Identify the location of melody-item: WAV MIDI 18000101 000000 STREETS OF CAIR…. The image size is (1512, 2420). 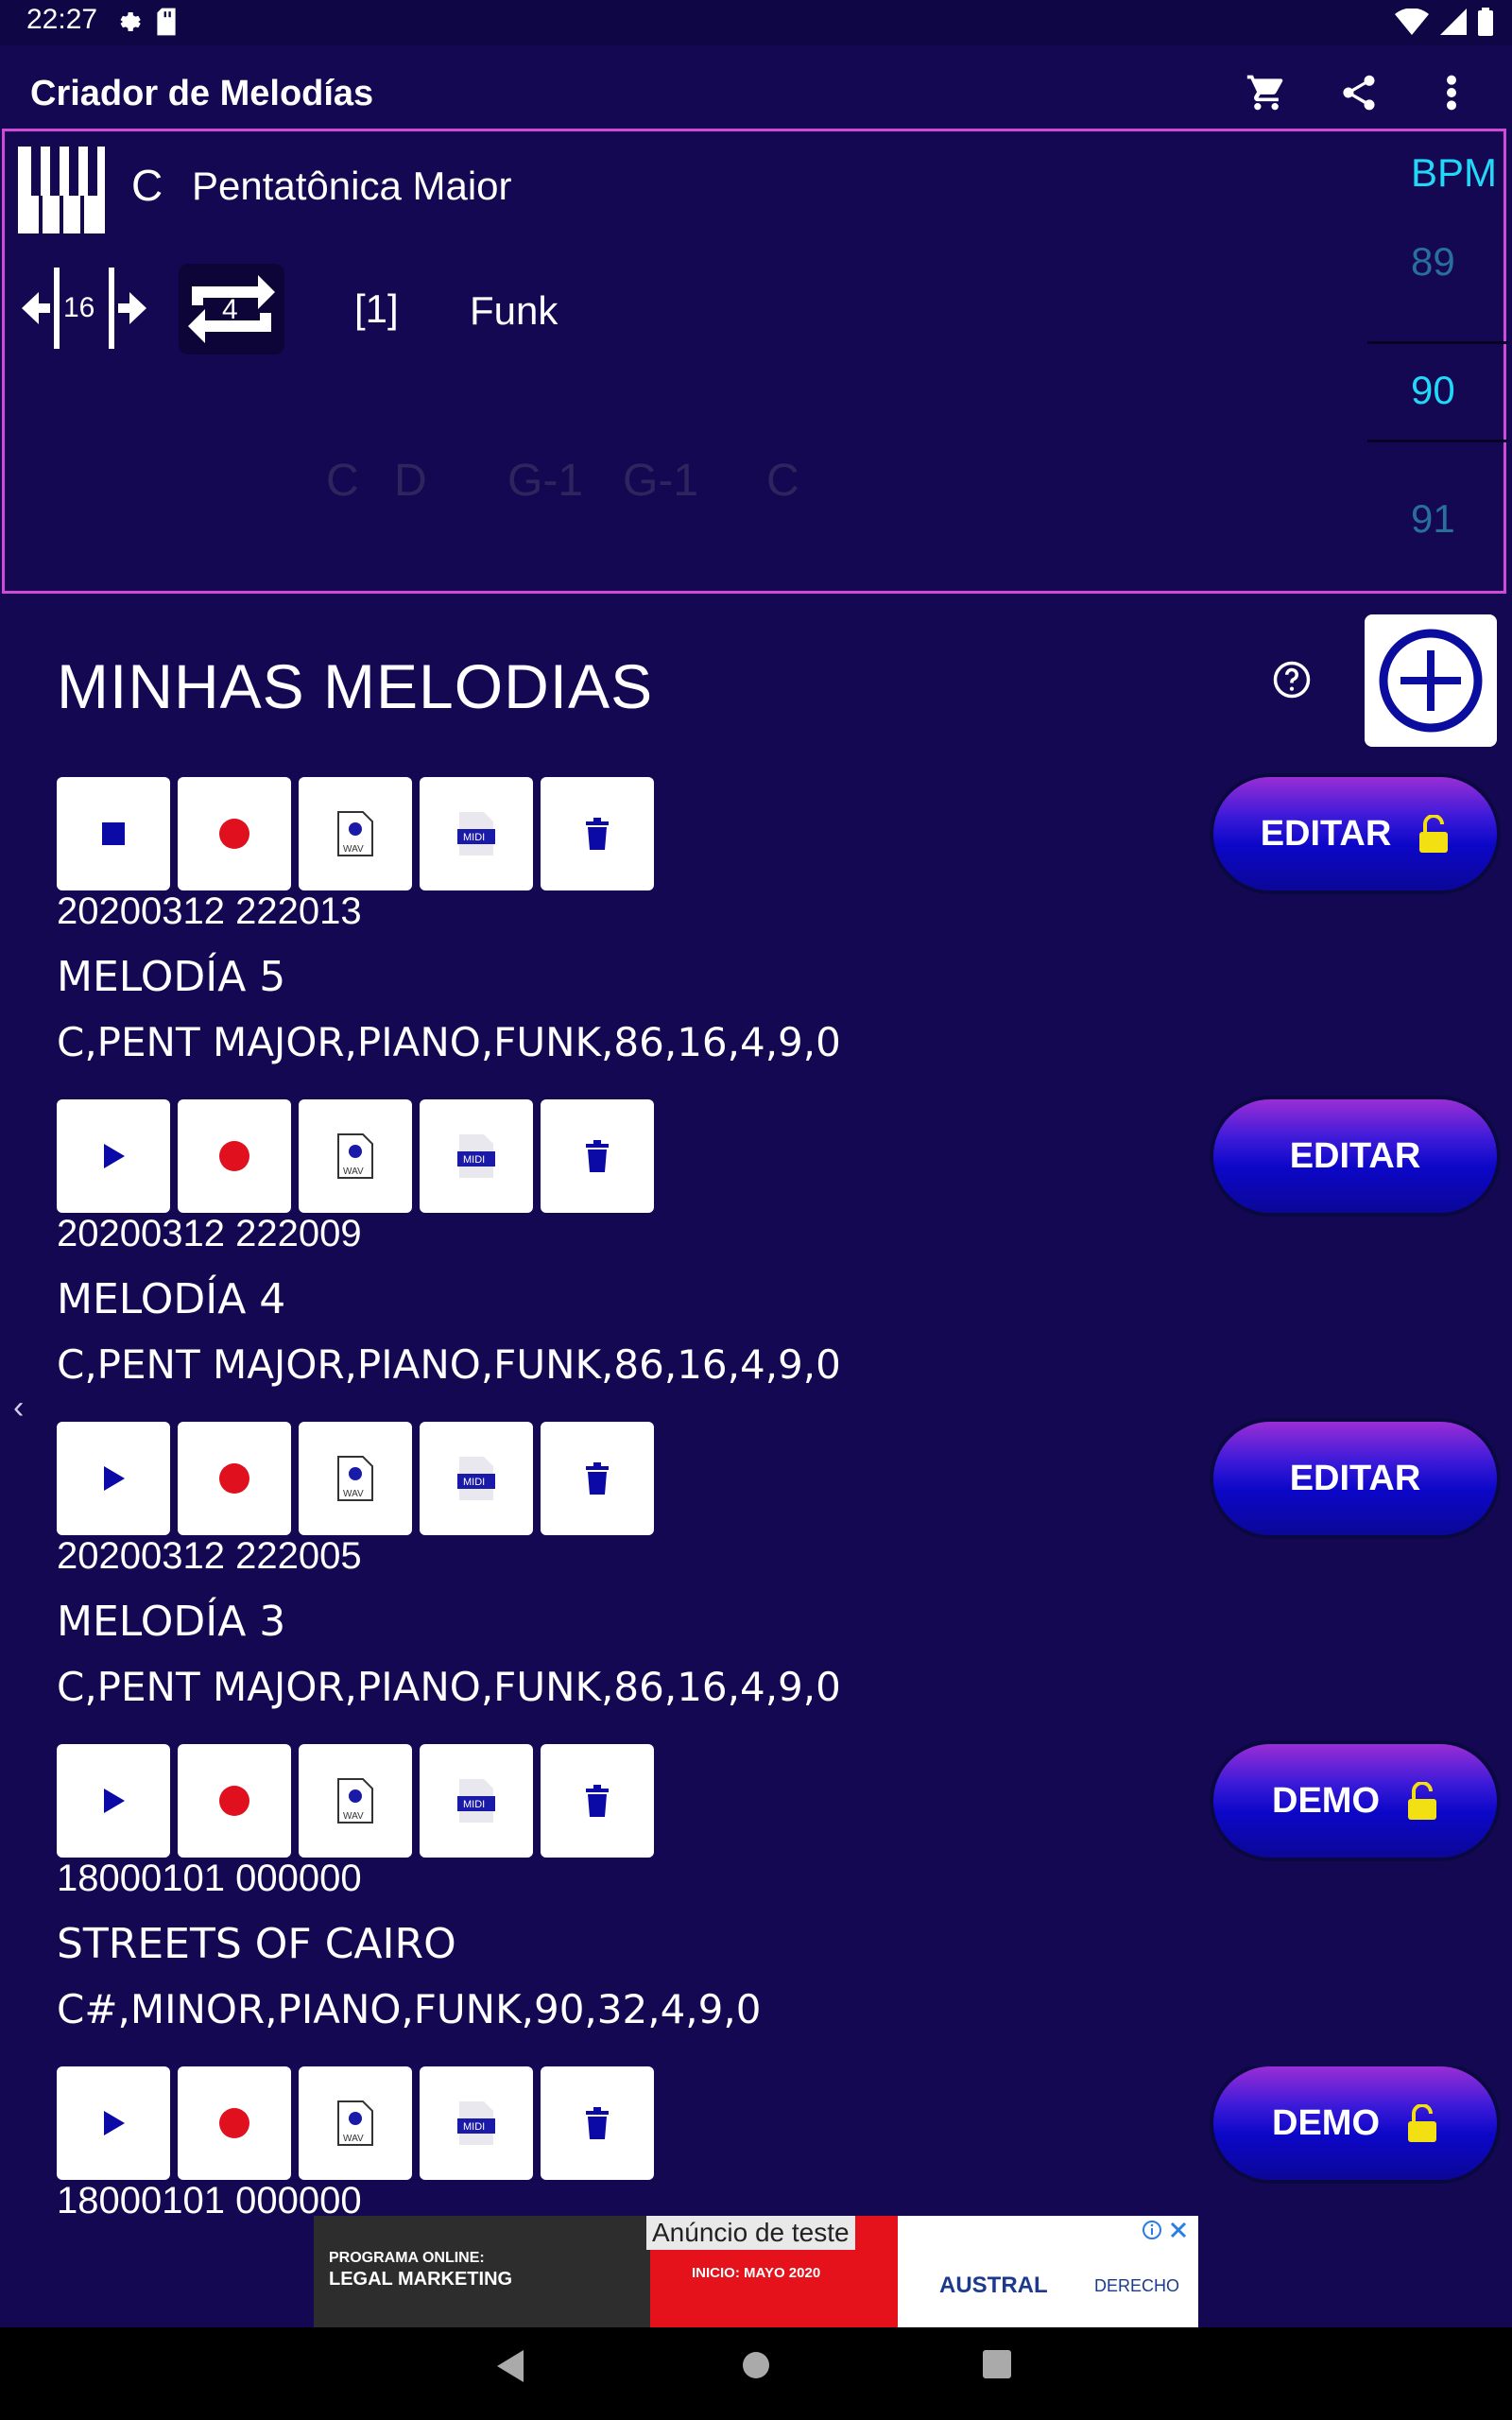
(756, 1905).